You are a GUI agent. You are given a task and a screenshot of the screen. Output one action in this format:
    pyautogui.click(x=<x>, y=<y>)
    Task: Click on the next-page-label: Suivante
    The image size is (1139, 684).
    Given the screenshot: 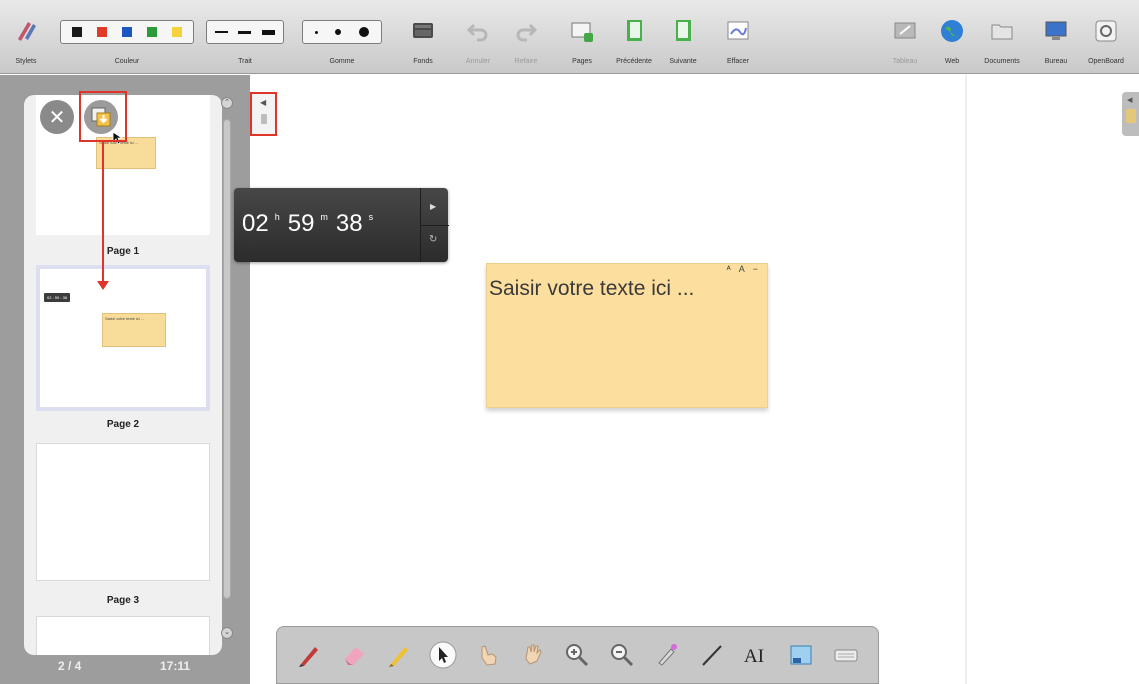 What is the action you would take?
    pyautogui.click(x=683, y=61)
    